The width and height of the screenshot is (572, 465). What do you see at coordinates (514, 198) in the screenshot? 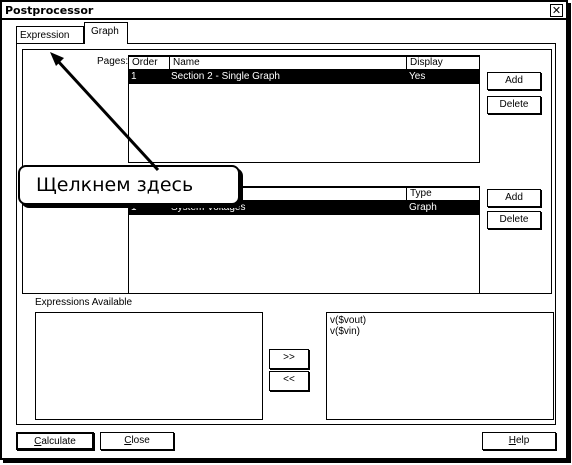
I see `graphs-add-button: Add` at bounding box center [514, 198].